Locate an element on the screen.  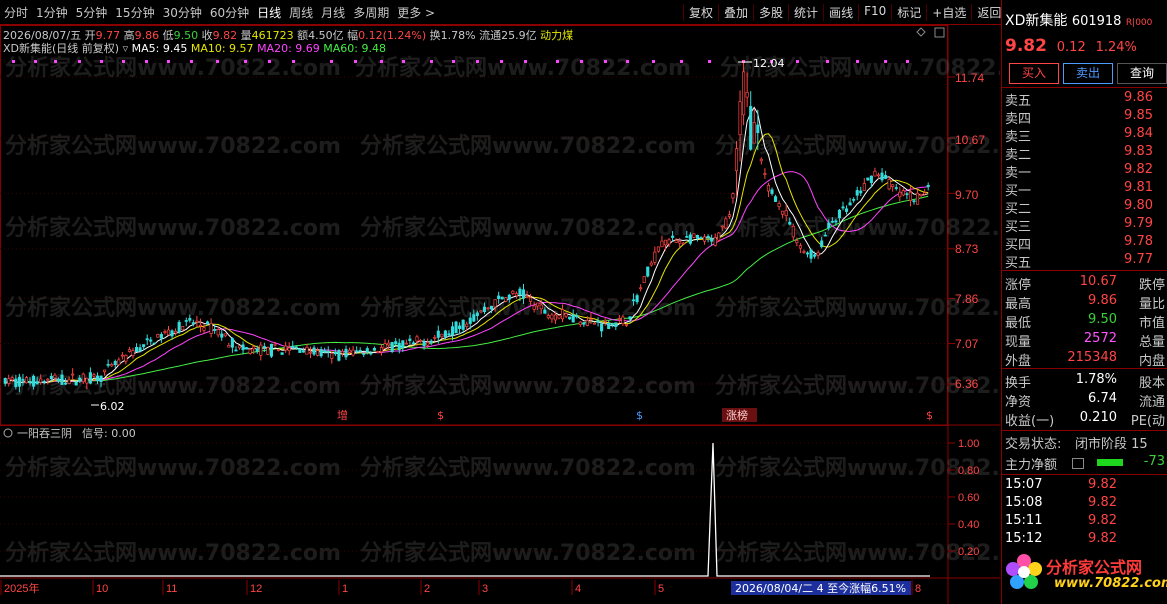
query-button: 查询 is located at coordinates (1142, 73).